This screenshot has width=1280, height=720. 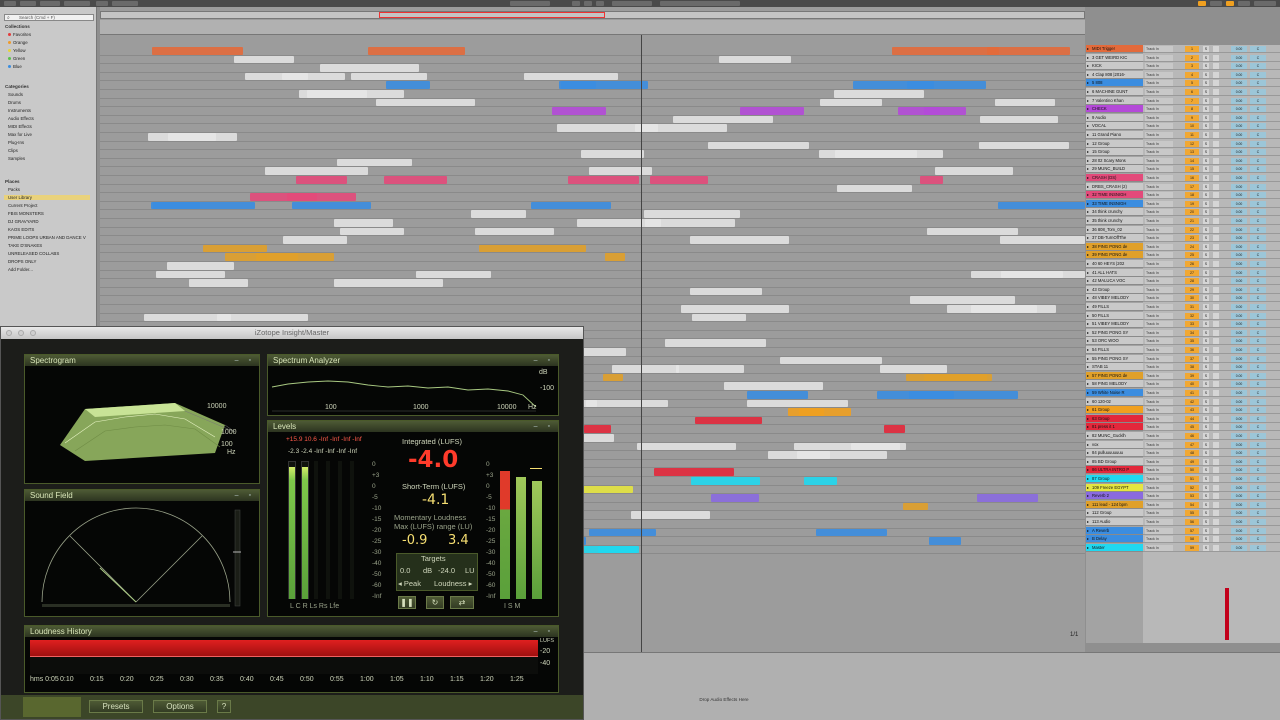 I want to click on track-header: 55 PING PONG SY, so click(x=1114, y=358).